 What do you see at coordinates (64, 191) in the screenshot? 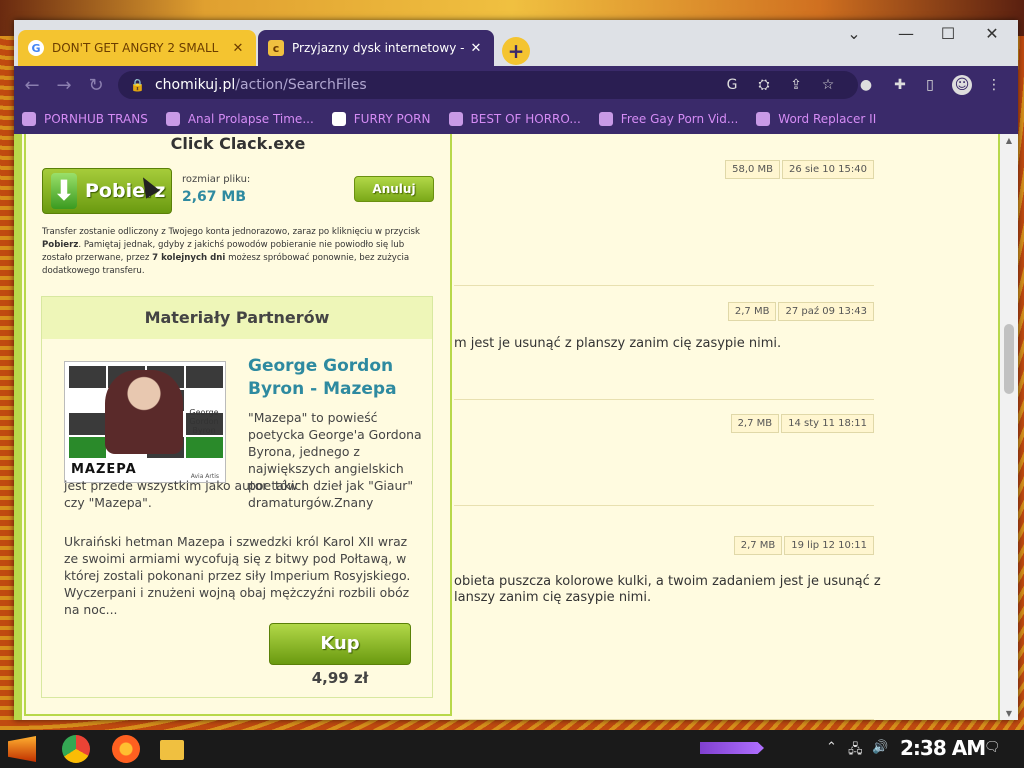
I see `download-arrow-icon: ⬇` at bounding box center [64, 191].